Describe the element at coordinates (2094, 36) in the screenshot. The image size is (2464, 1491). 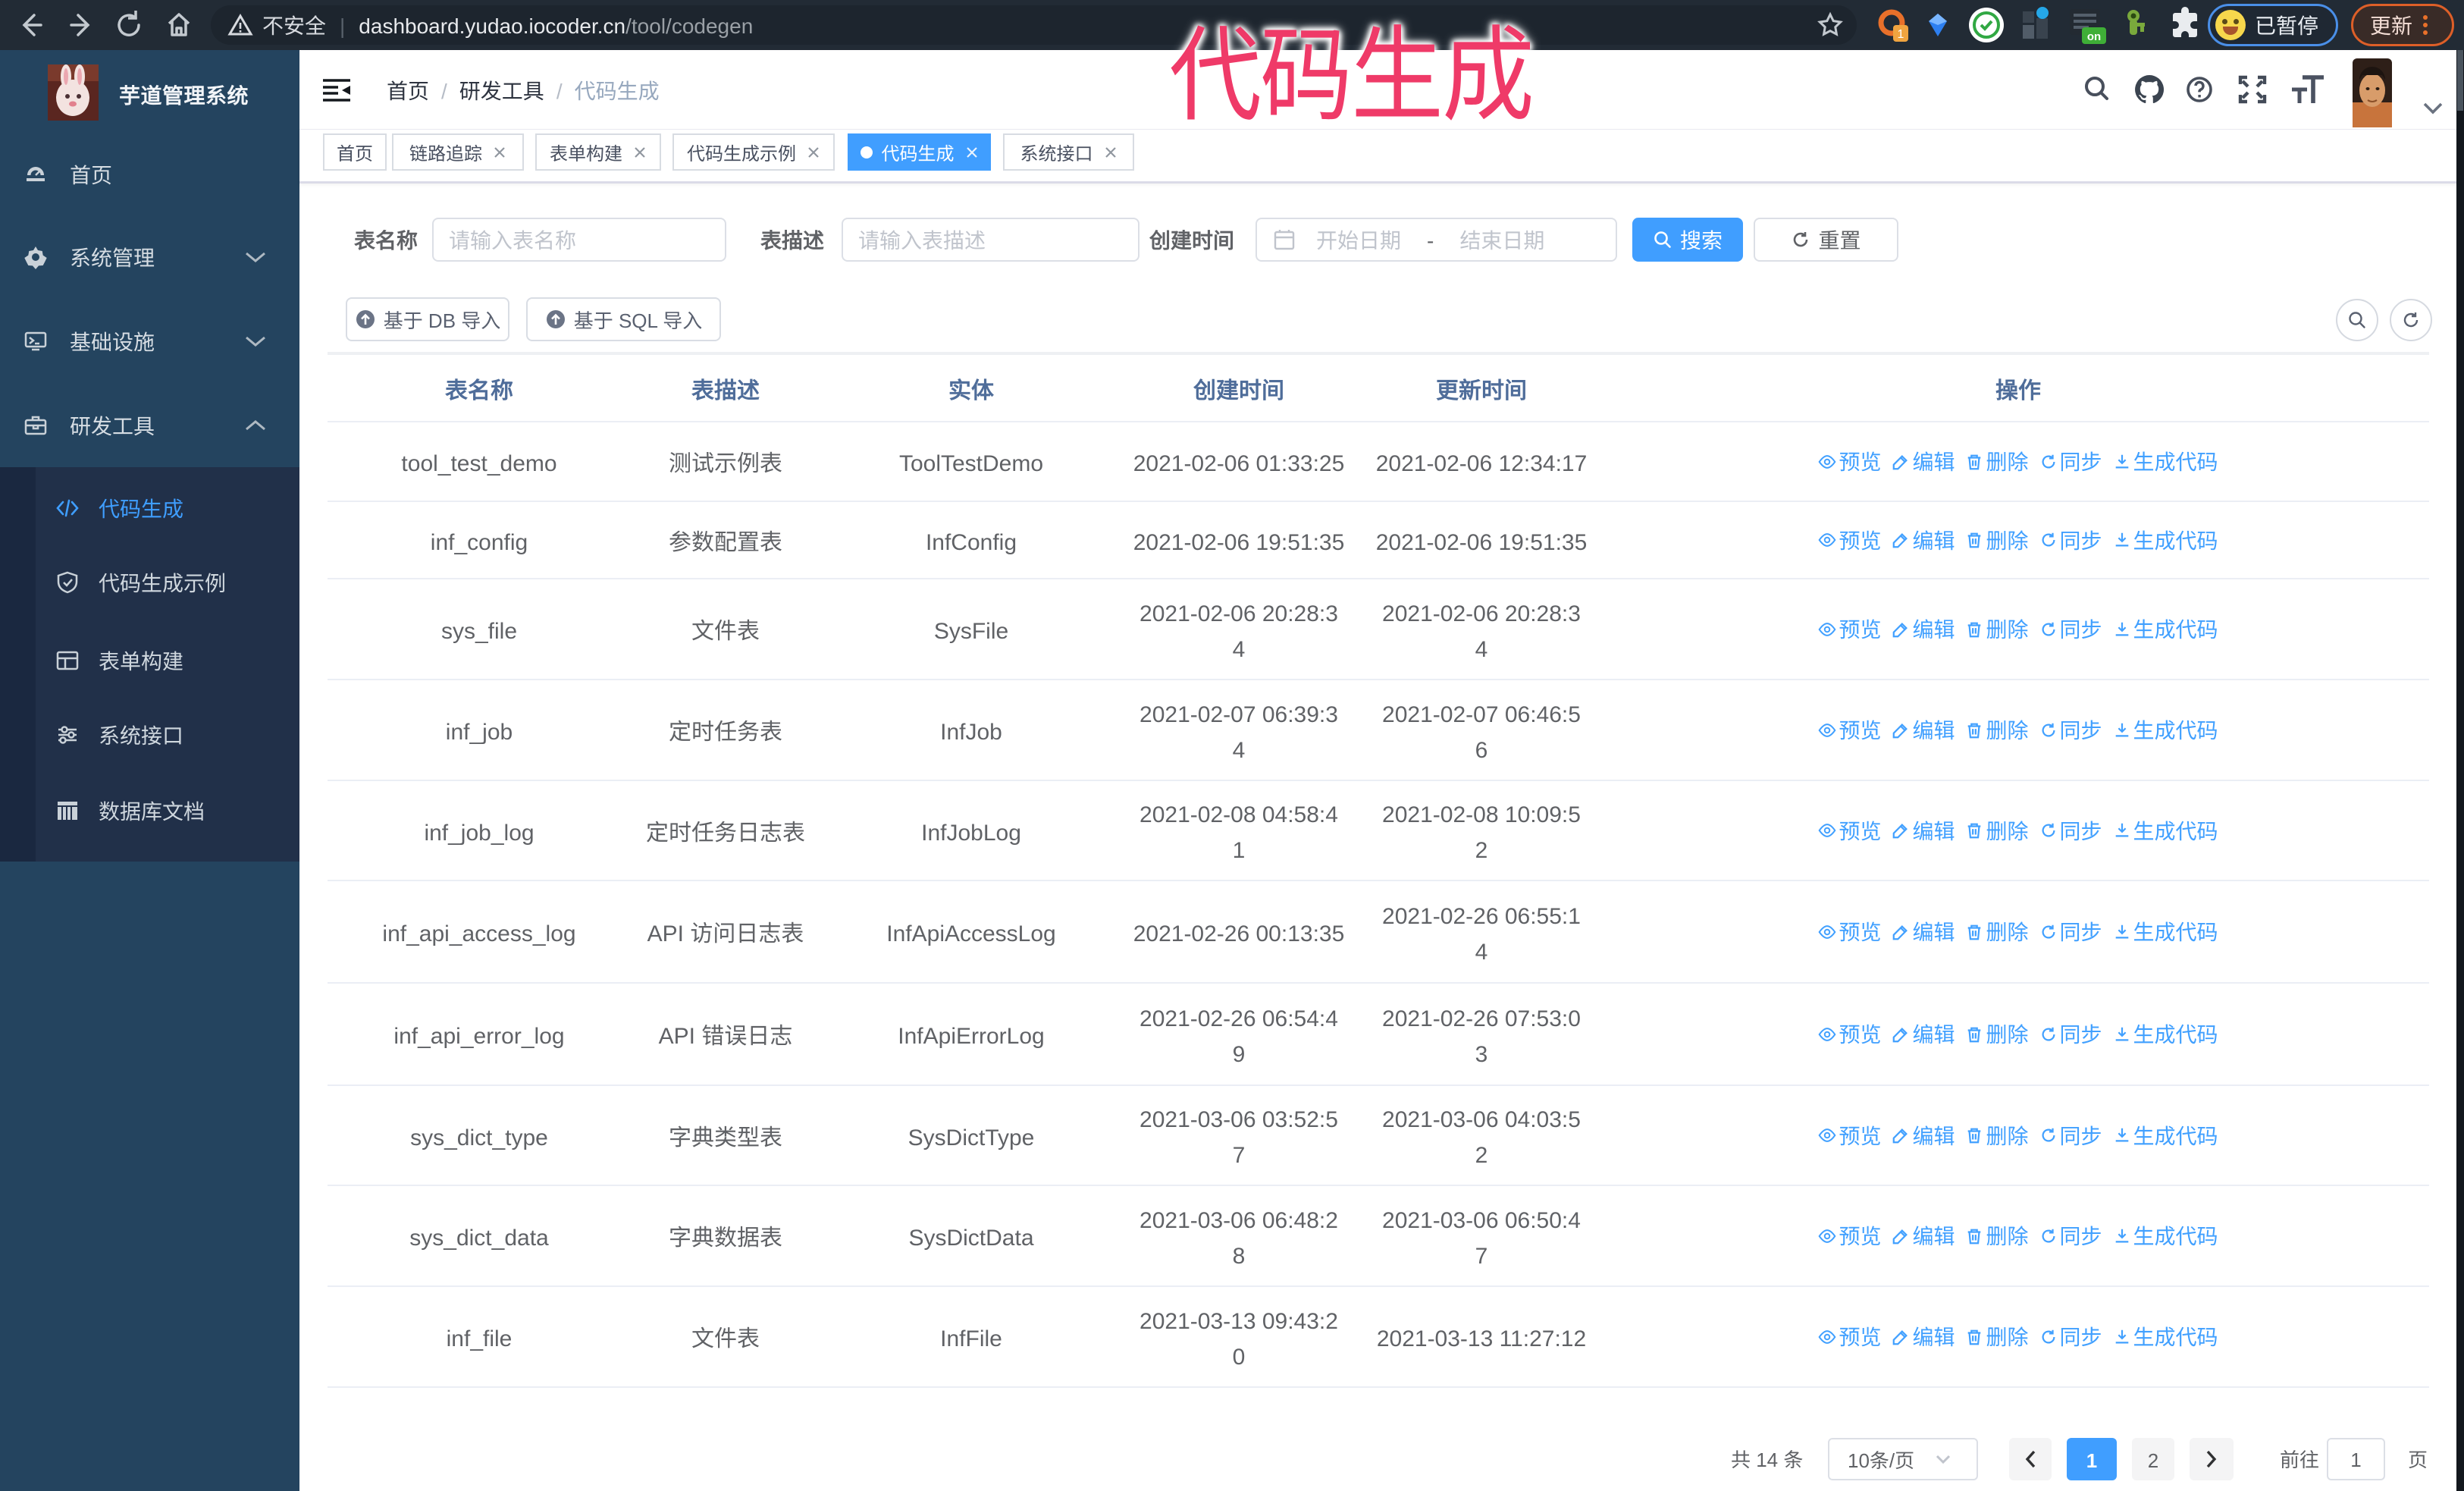
I see `svg-text: on` at that location.